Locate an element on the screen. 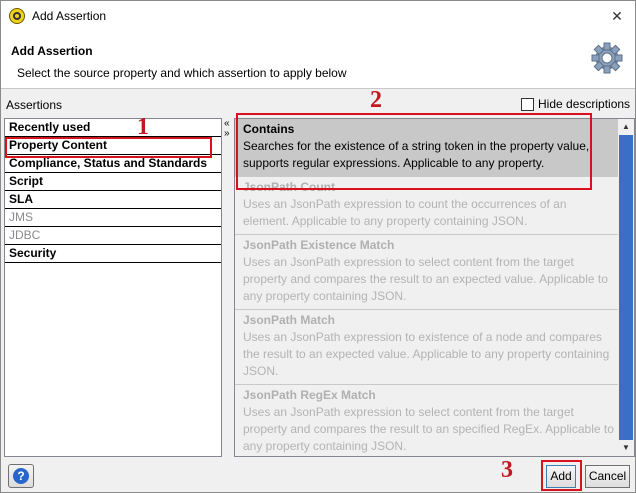 This screenshot has width=636, height=493. category-item: Security is located at coordinates (113, 254).